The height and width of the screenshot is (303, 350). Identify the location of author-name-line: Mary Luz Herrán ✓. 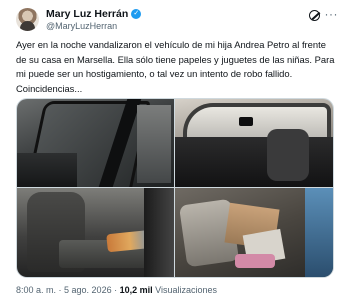
(94, 14).